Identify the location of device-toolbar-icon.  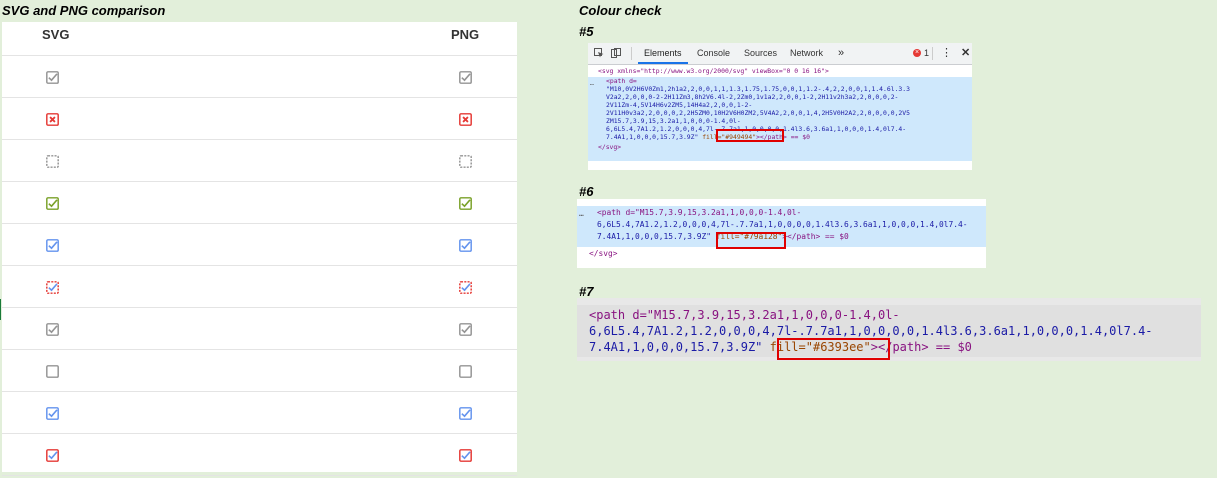
(616, 53).